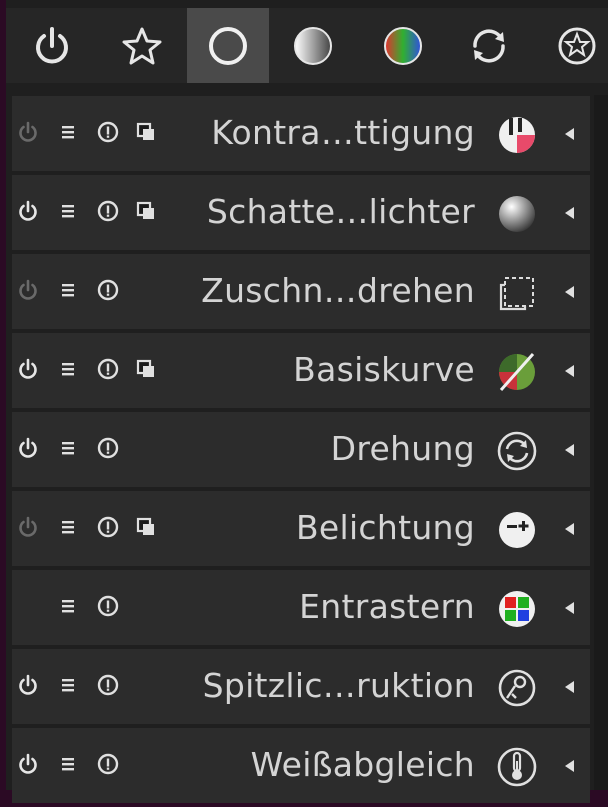  Describe the element at coordinates (577, 45) in the screenshot. I see `effects-icon` at that location.